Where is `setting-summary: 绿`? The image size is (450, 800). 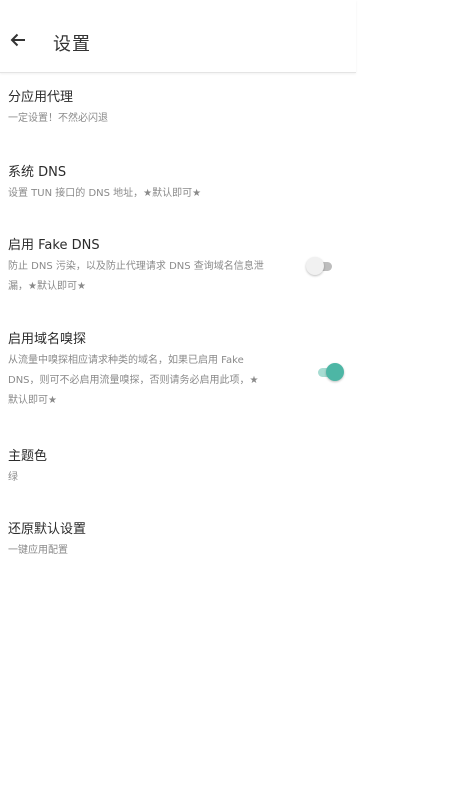
setting-summary: 绿 is located at coordinates (158, 478).